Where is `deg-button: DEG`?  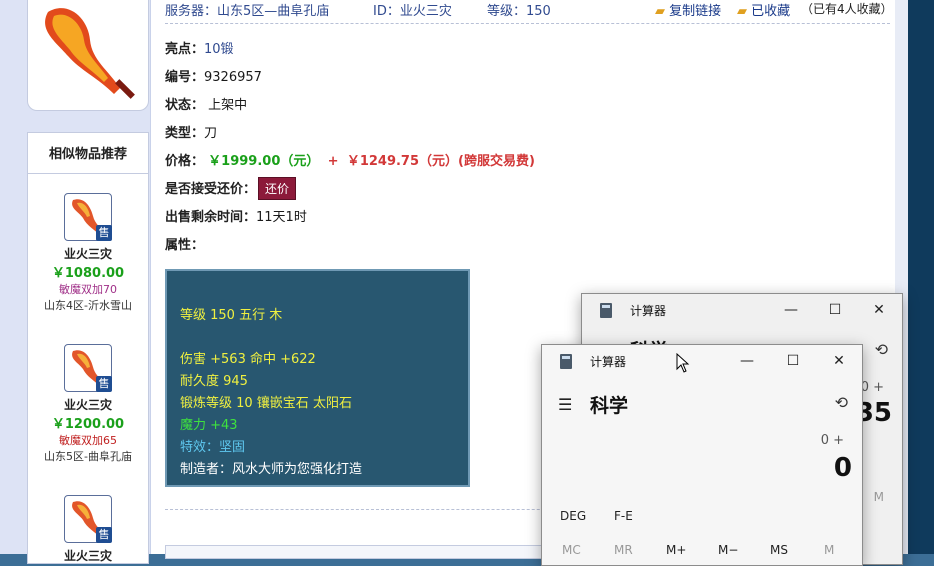
deg-button: DEG is located at coordinates (573, 516).